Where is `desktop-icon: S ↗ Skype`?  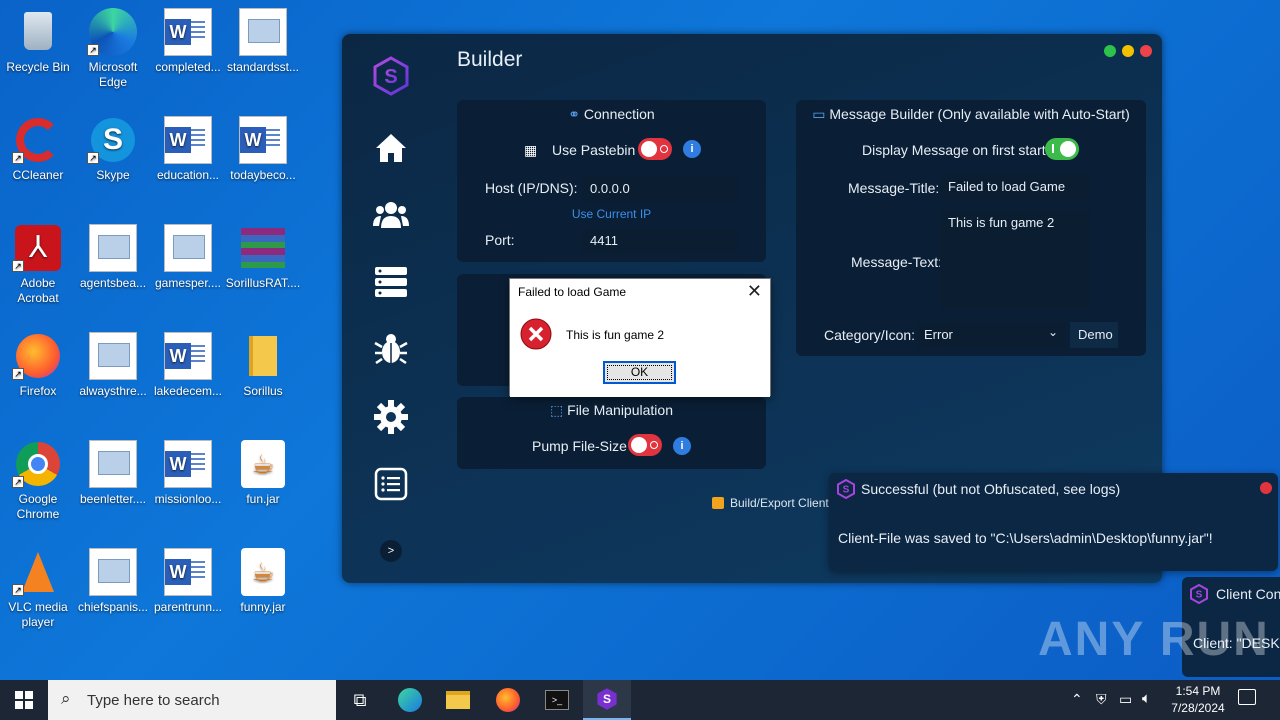 desktop-icon: S ↗ Skype is located at coordinates (113, 149).